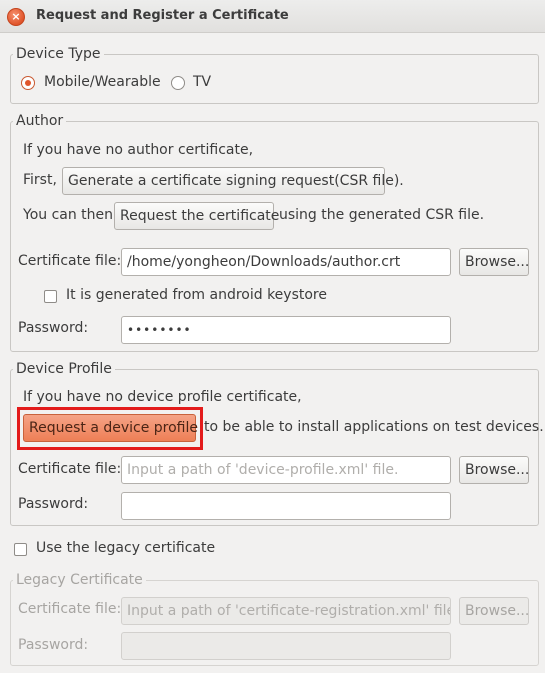  I want to click on radio-tv, so click(178, 83).